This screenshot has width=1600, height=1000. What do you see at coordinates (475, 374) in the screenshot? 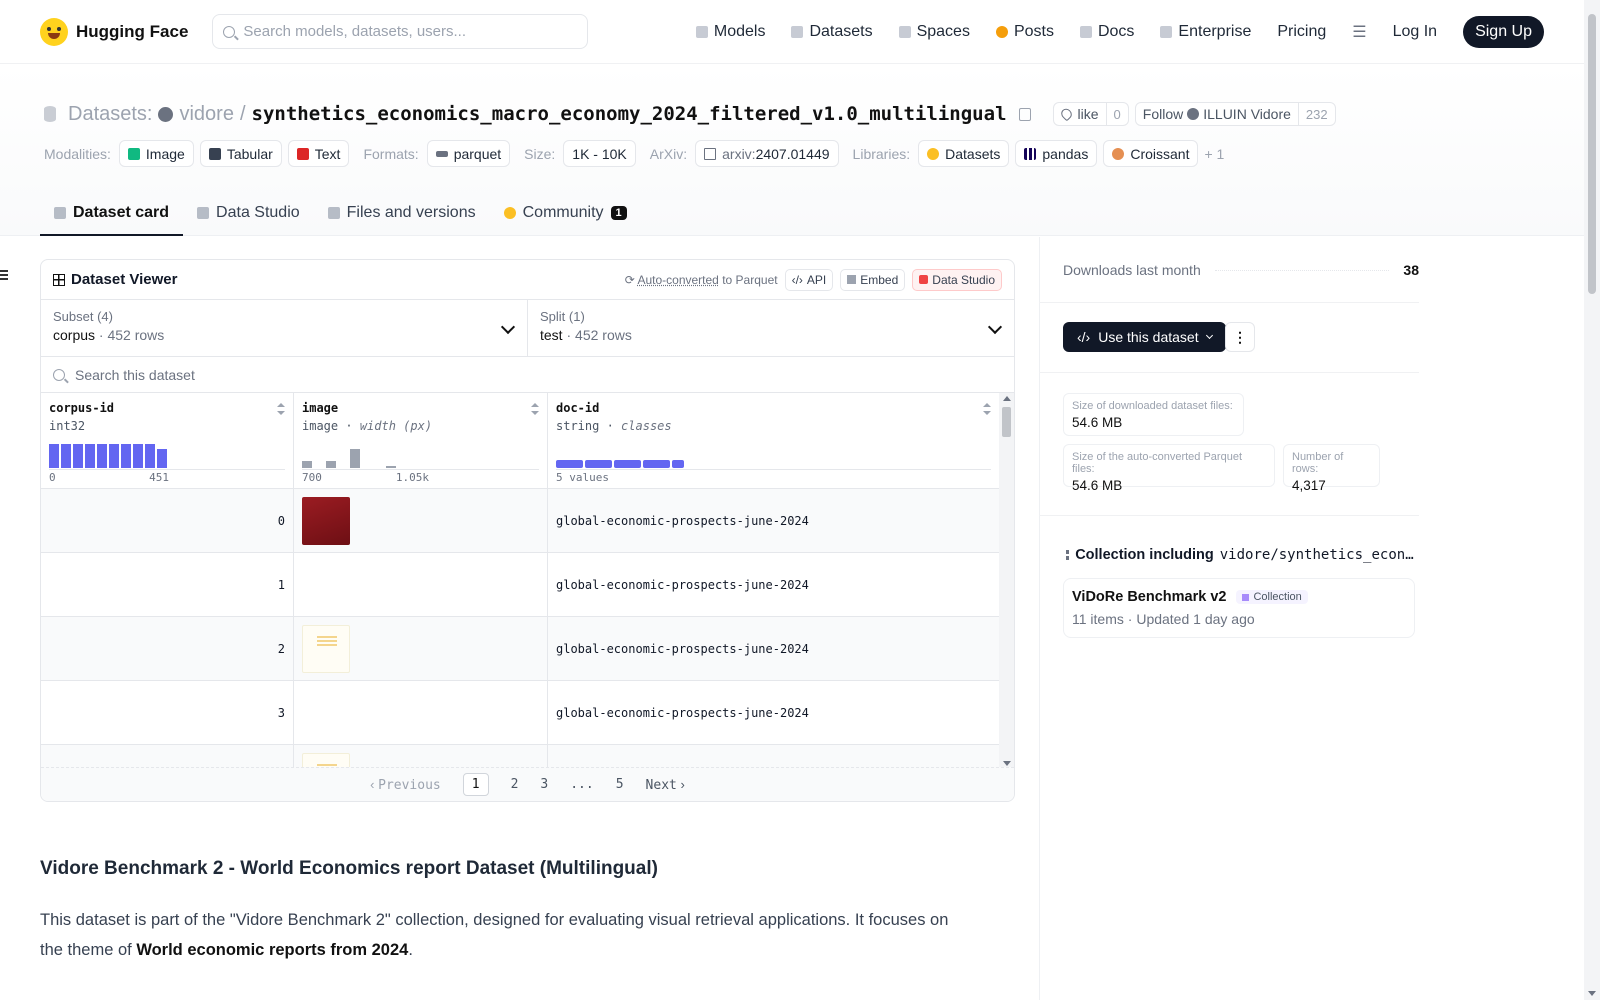
I see `dataset-search-input` at bounding box center [475, 374].